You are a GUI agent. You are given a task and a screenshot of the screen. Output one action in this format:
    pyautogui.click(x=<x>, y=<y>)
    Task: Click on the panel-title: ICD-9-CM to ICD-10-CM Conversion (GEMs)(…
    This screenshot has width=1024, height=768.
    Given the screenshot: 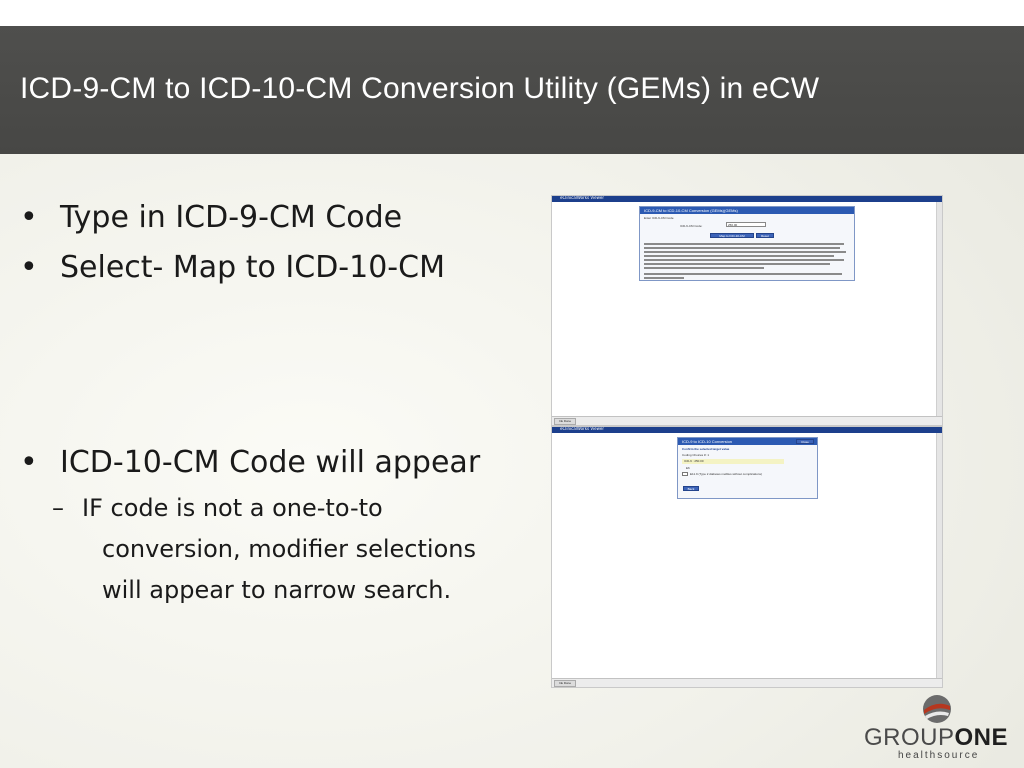 What is the action you would take?
    pyautogui.click(x=691, y=210)
    